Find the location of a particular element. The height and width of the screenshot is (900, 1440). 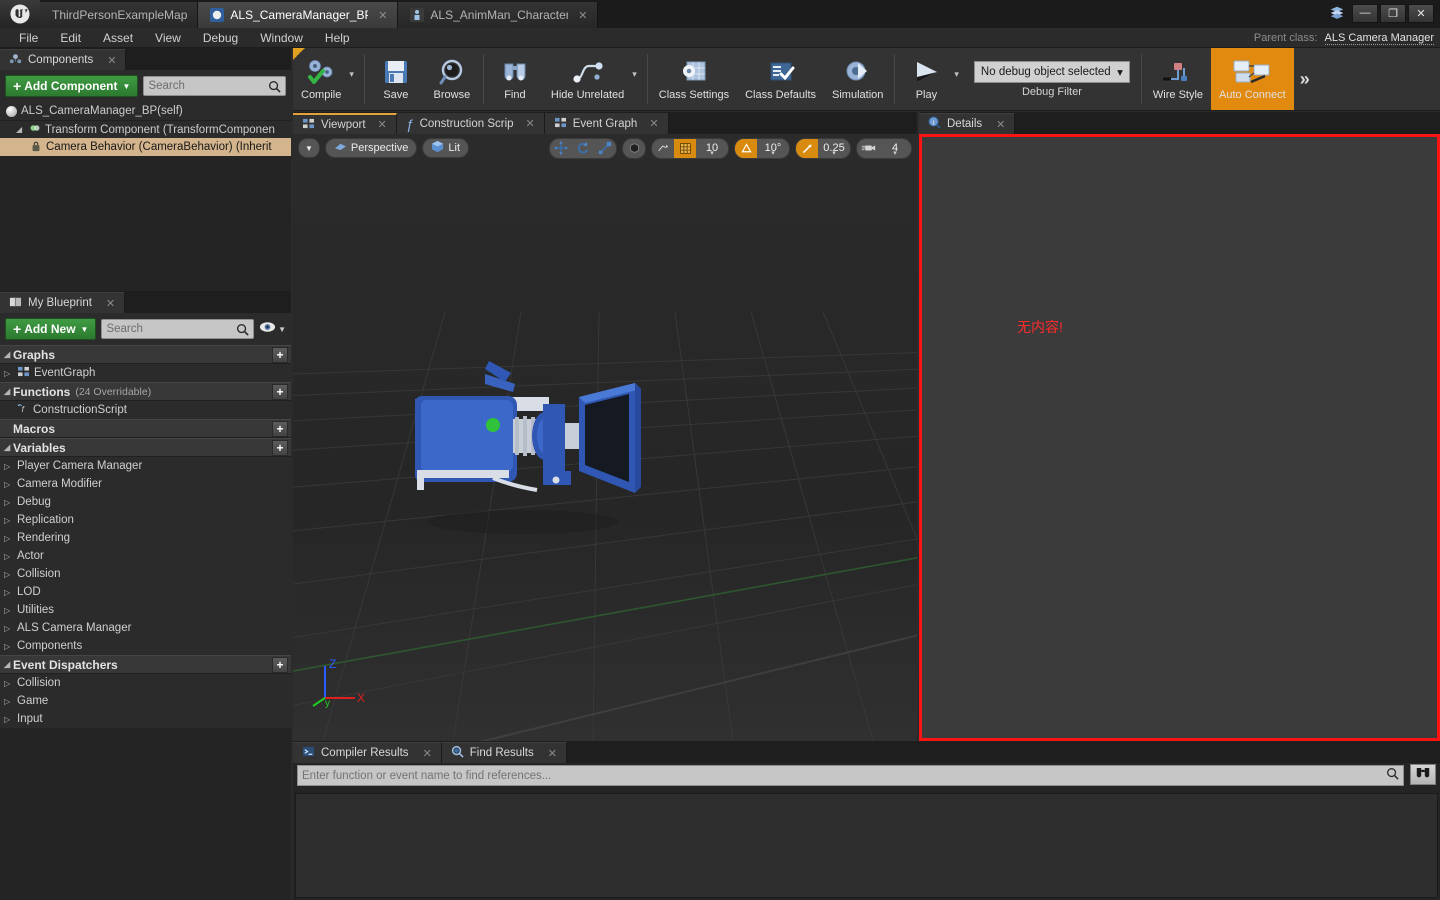

window-tab-close-icon: ✕ is located at coordinates (382, 15).